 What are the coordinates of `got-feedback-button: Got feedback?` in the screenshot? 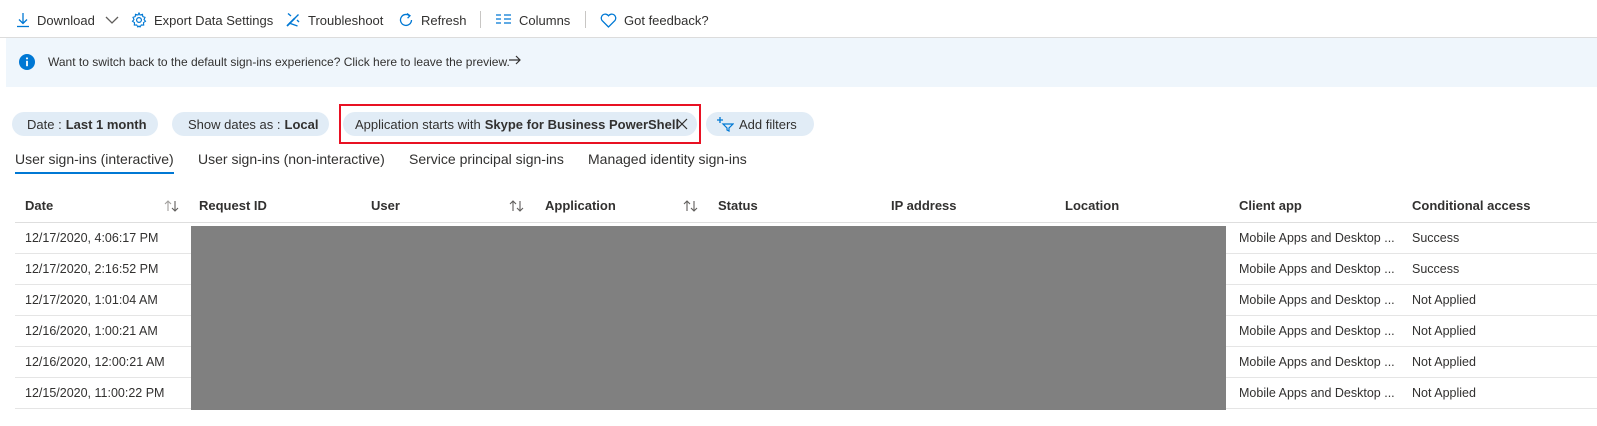 It's located at (654, 20).